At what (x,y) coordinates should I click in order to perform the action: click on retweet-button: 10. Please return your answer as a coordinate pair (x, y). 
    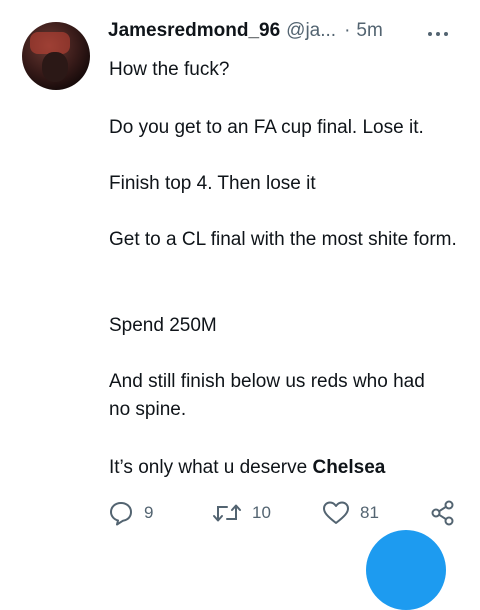
    Looking at the image, I should click on (241, 513).